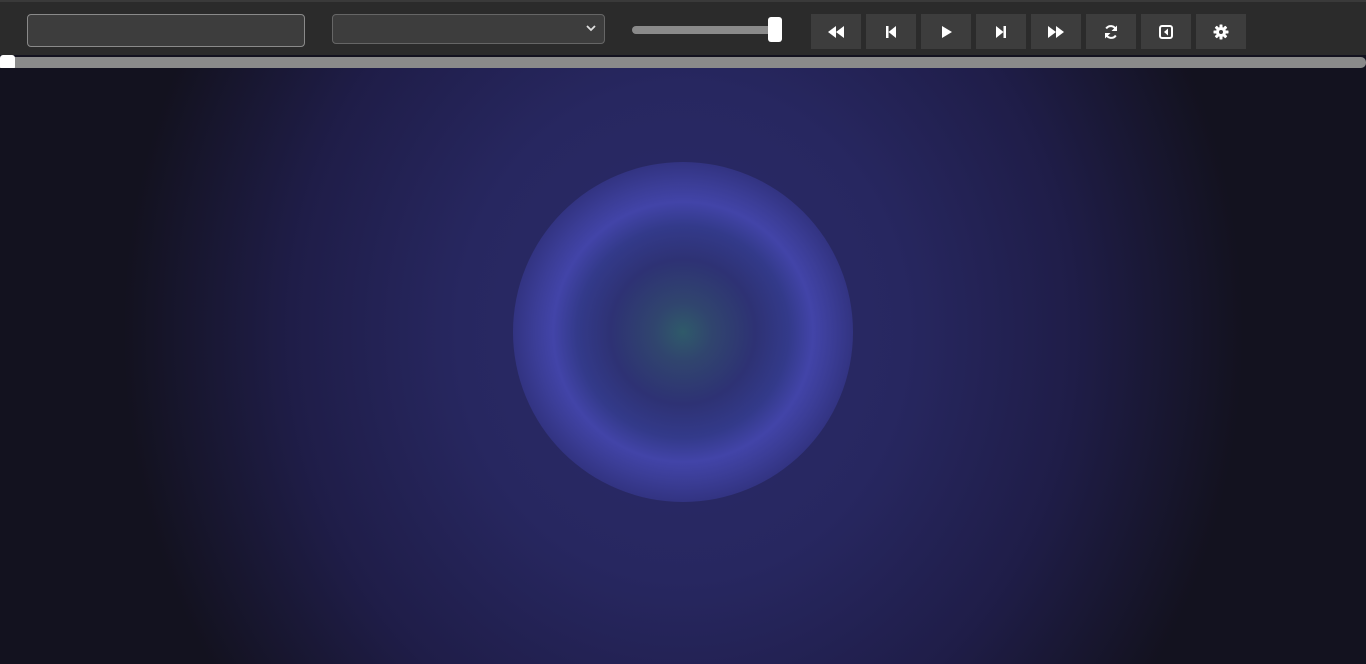 Image resolution: width=1366 pixels, height=664 pixels. What do you see at coordinates (591, 28) in the screenshot?
I see `chevron-down-icon` at bounding box center [591, 28].